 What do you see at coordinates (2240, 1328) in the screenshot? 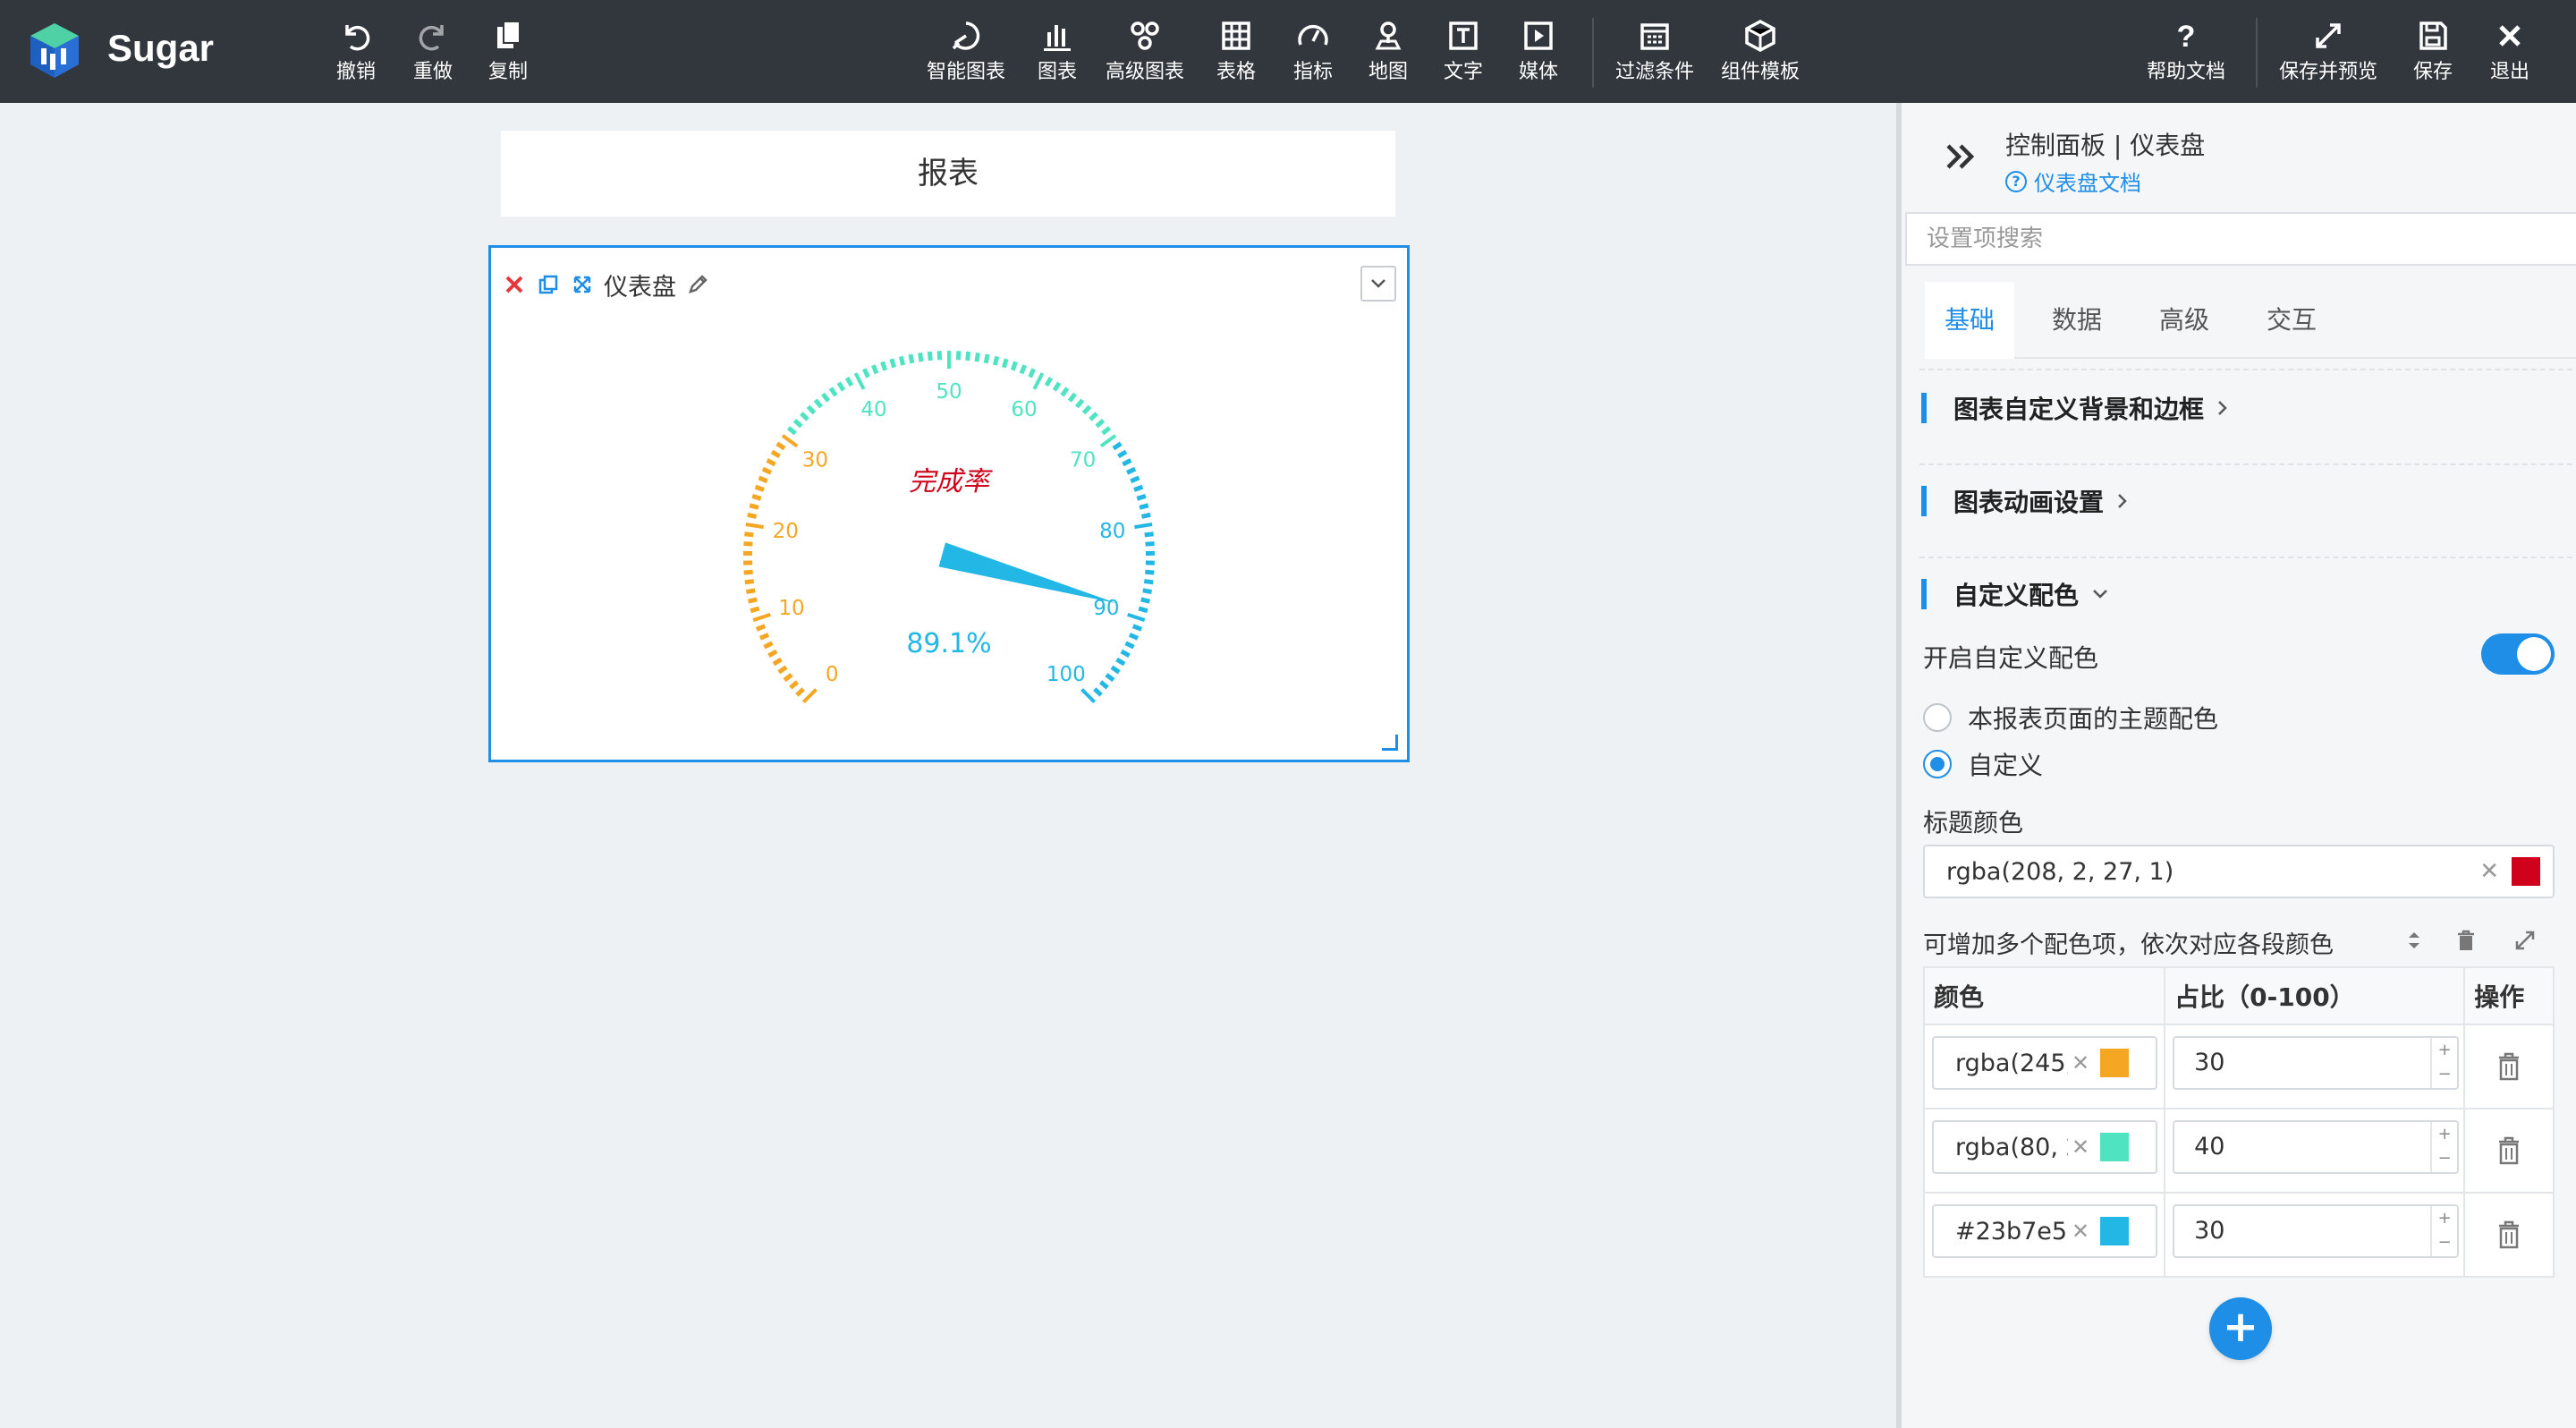
I see `add-color-item-button: +` at bounding box center [2240, 1328].